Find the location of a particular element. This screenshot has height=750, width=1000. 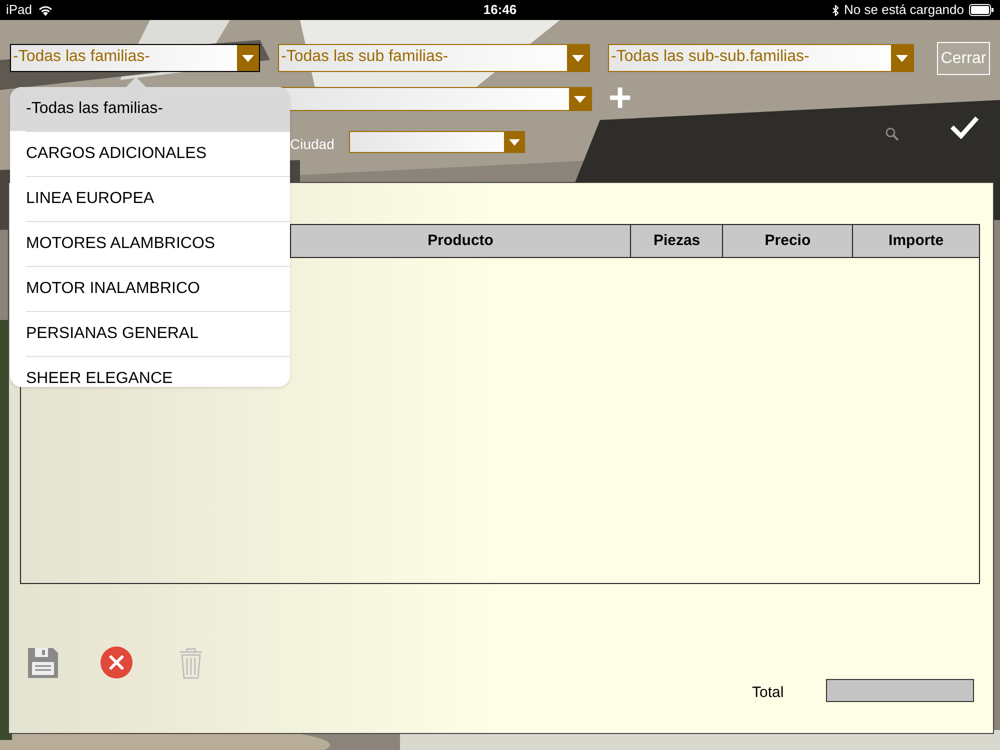

select-field: -Todas las familias- is located at coordinates (135, 58).